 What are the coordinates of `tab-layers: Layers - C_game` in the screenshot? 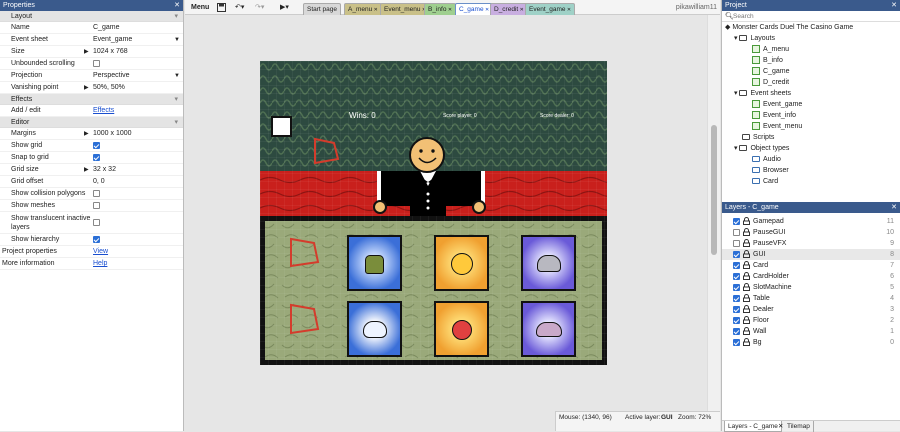 It's located at (753, 426).